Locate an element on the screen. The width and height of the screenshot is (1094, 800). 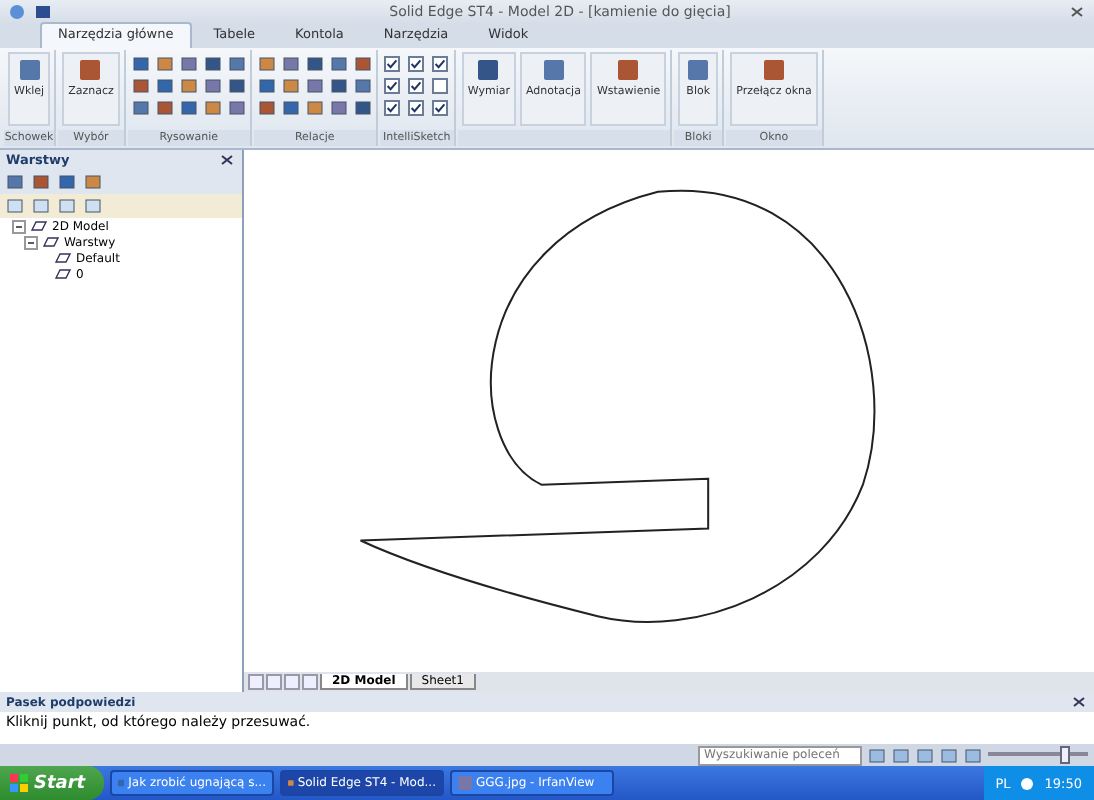
windows-flag-icon is located at coordinates (19, 783).